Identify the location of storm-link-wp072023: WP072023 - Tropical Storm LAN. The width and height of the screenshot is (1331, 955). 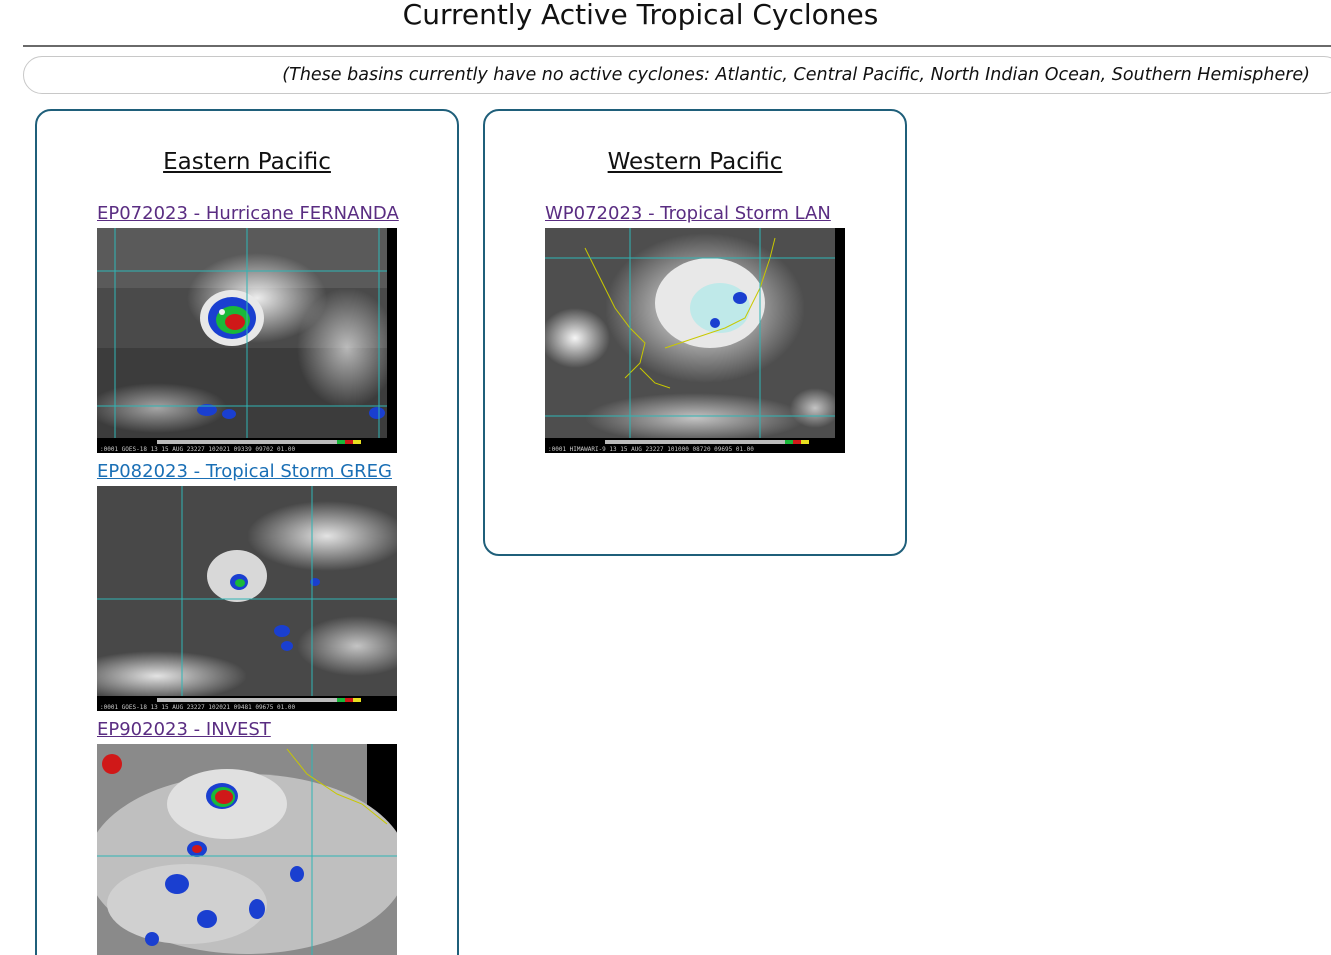
(688, 213).